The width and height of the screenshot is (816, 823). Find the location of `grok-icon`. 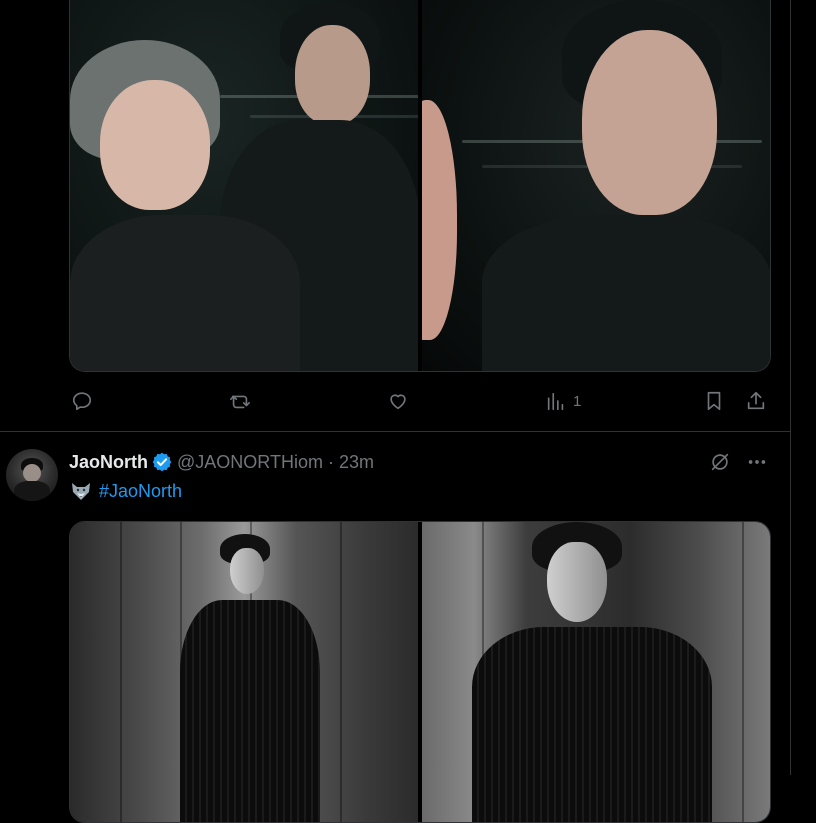

grok-icon is located at coordinates (720, 462).